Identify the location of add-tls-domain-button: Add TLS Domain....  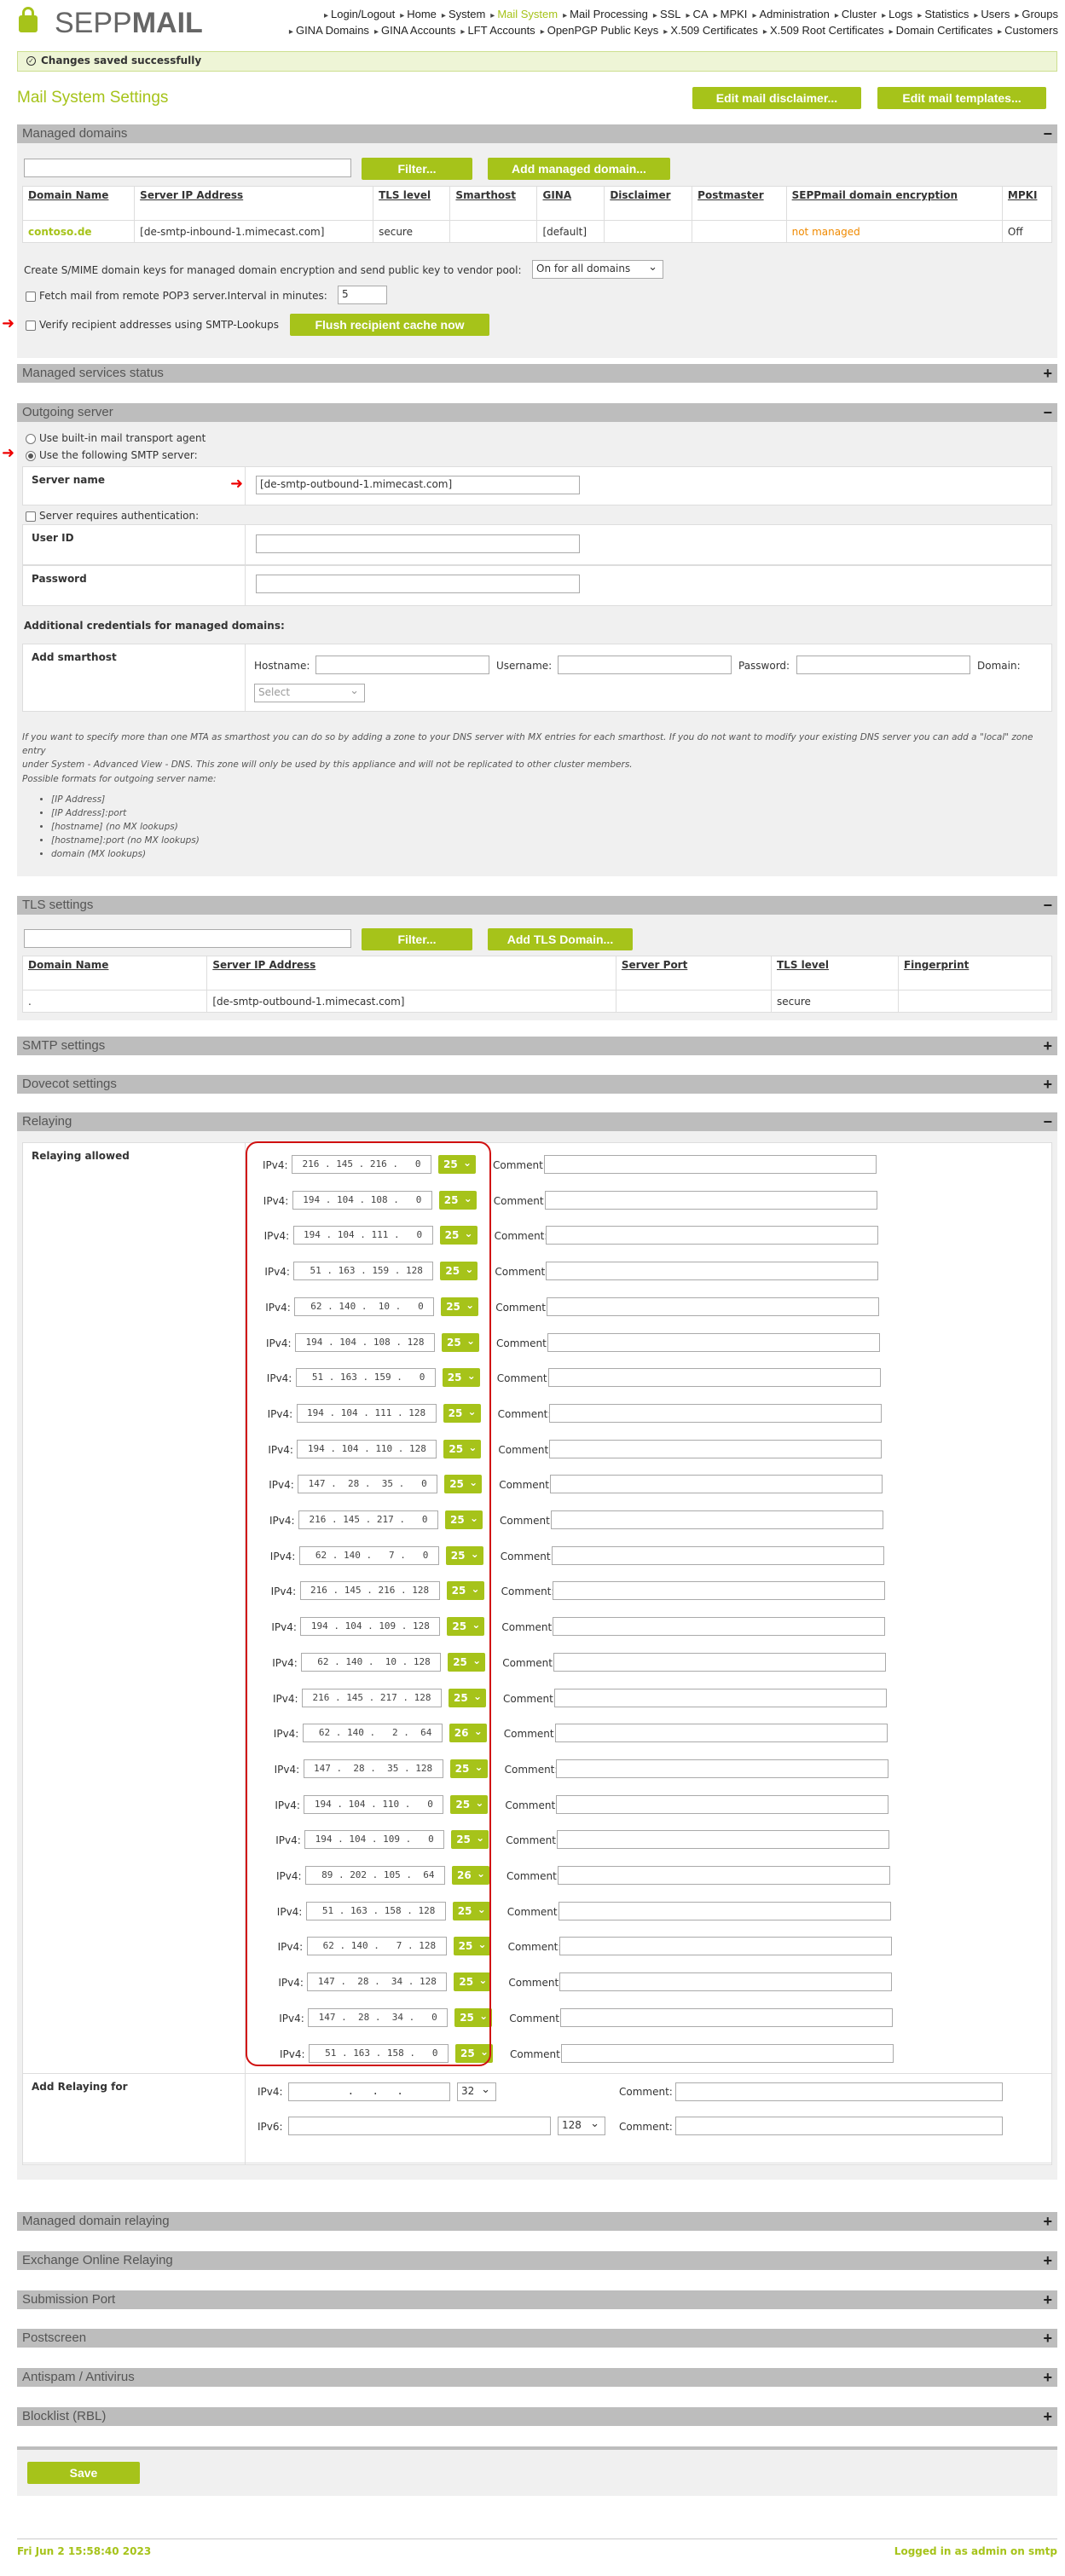
(560, 939).